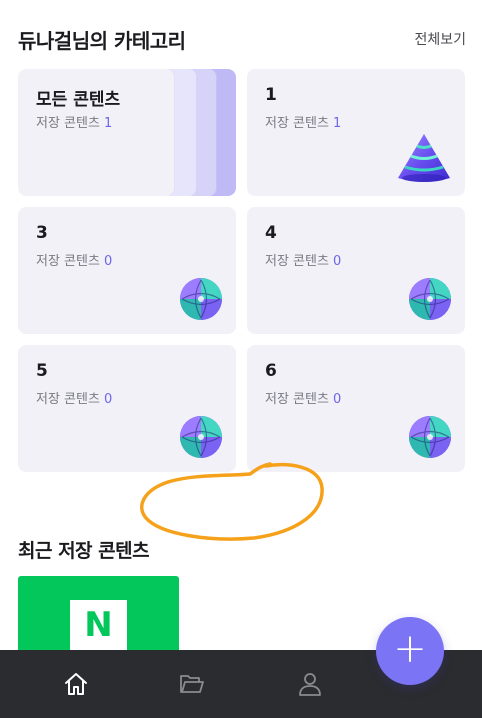 The height and width of the screenshot is (718, 482). I want to click on nav-folder, so click(192, 684).